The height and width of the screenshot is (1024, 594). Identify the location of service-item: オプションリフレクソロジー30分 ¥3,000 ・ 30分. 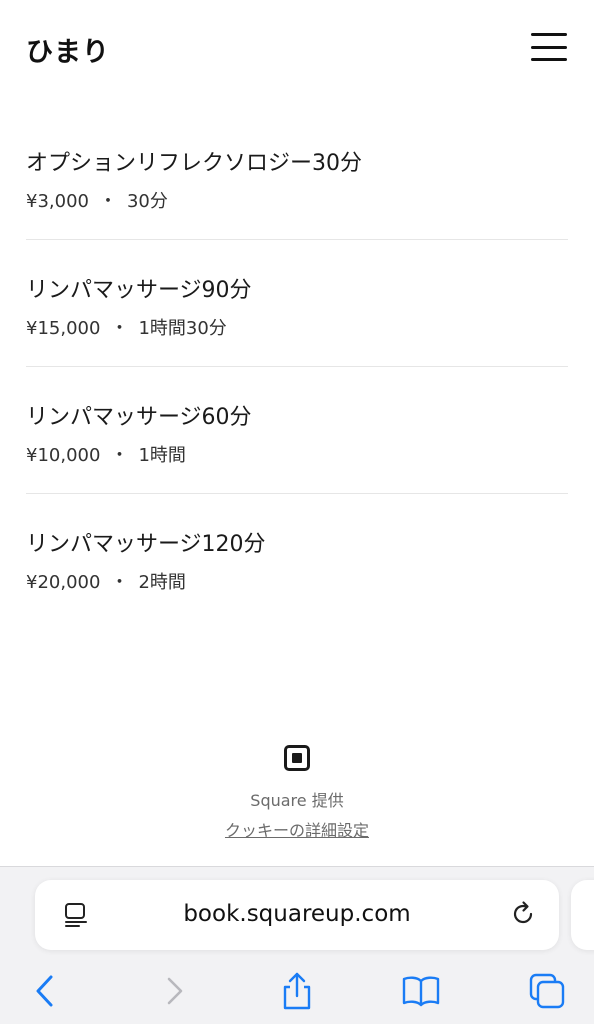
(297, 176).